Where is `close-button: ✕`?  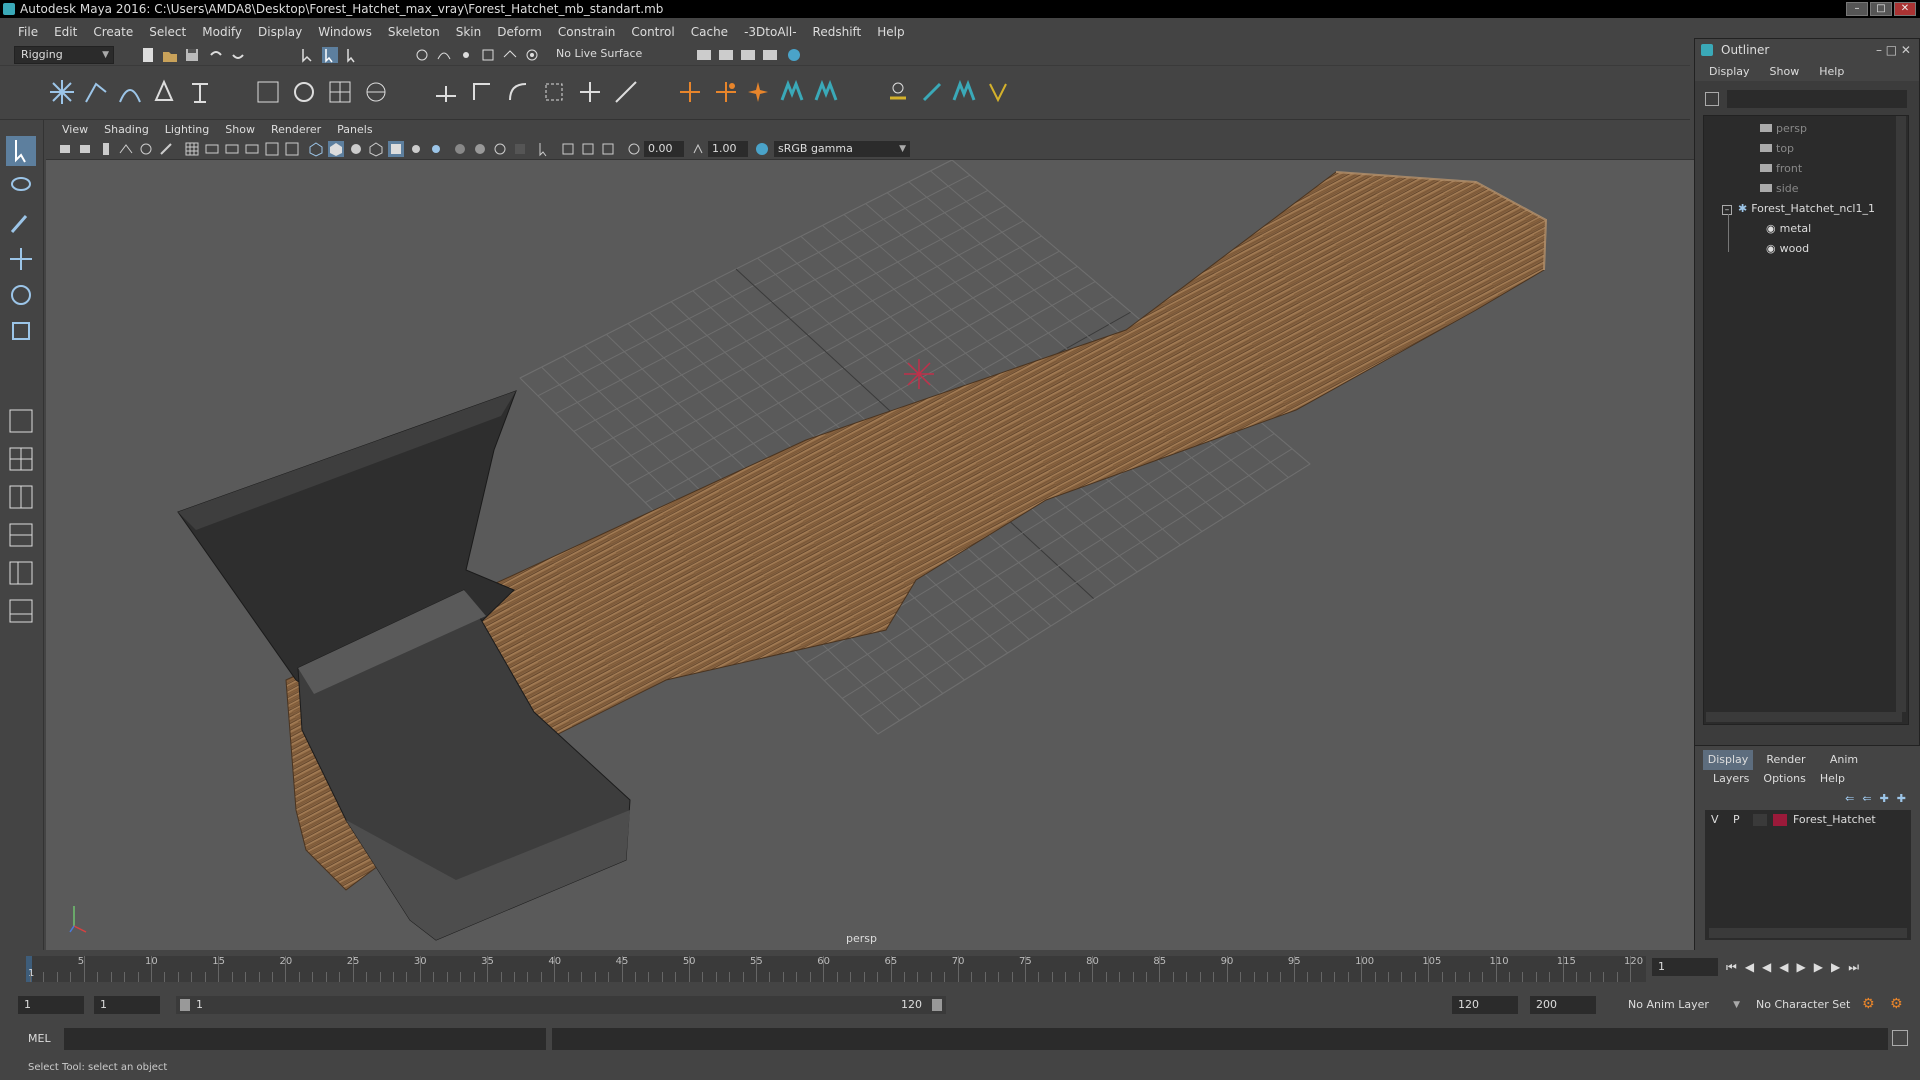 close-button: ✕ is located at coordinates (1905, 9).